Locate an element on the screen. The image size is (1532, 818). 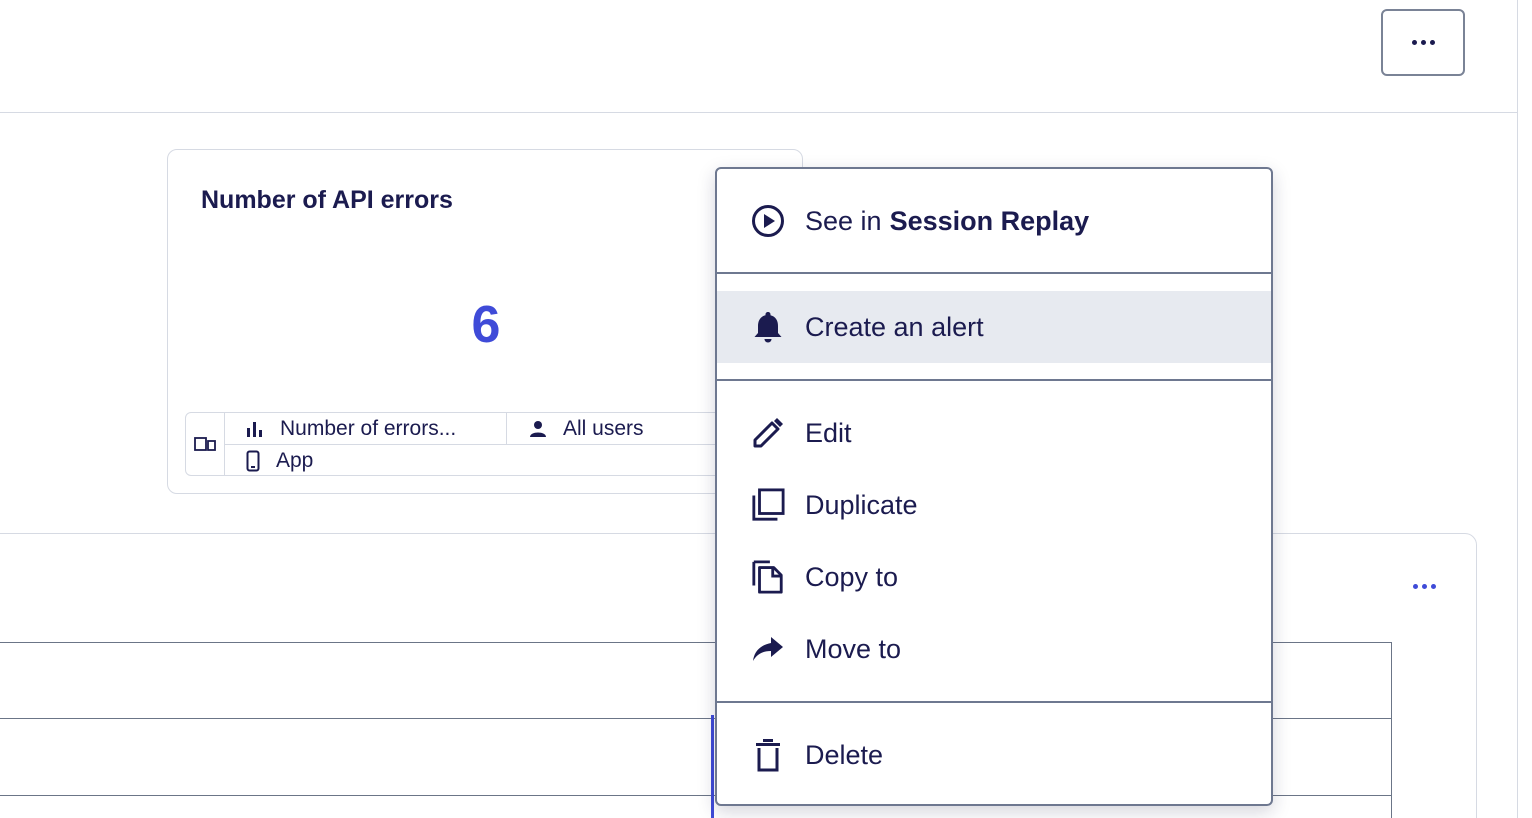
kpi-title: Number of API errors is located at coordinates (327, 200).